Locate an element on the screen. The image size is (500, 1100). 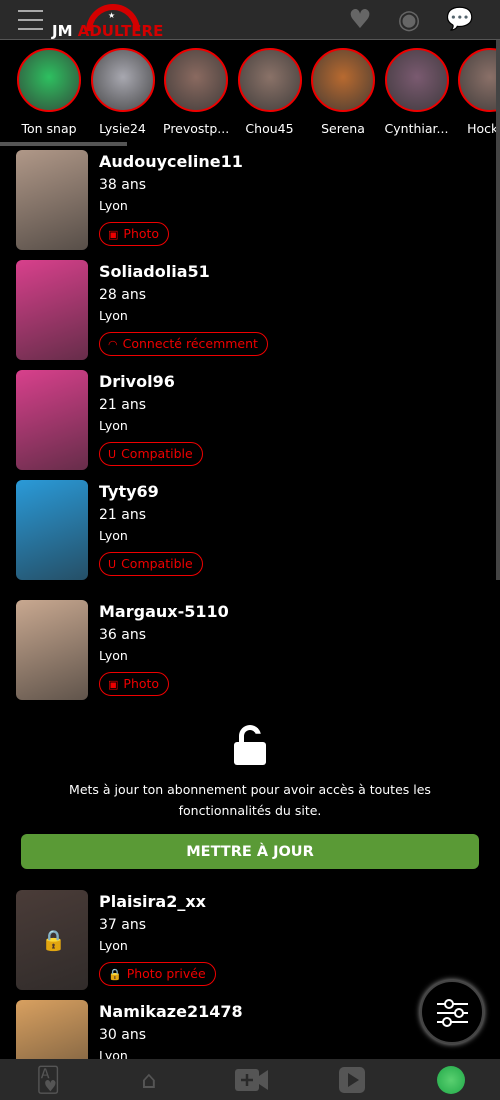
profile-name: Tyty69 is located at coordinates (129, 491).